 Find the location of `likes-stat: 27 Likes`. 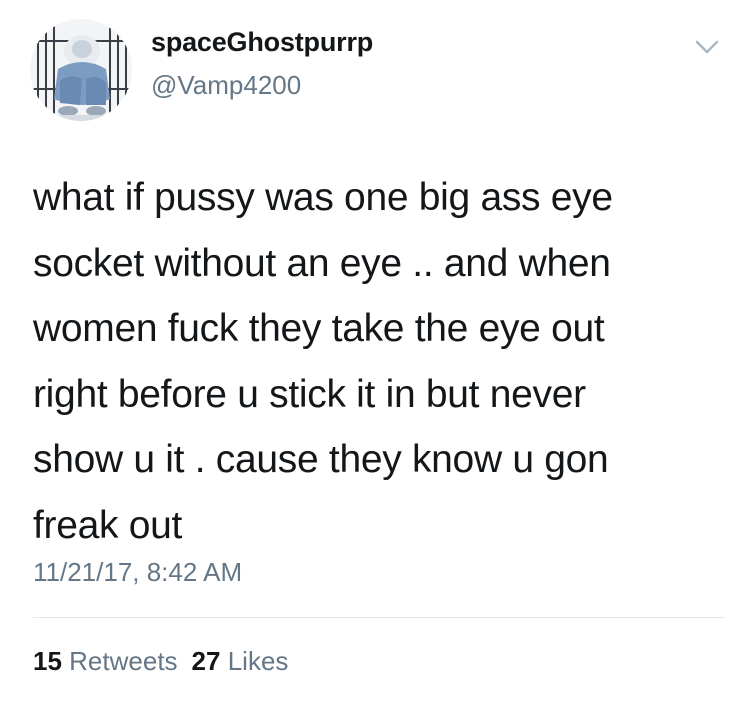

likes-stat: 27 Likes is located at coordinates (240, 661).